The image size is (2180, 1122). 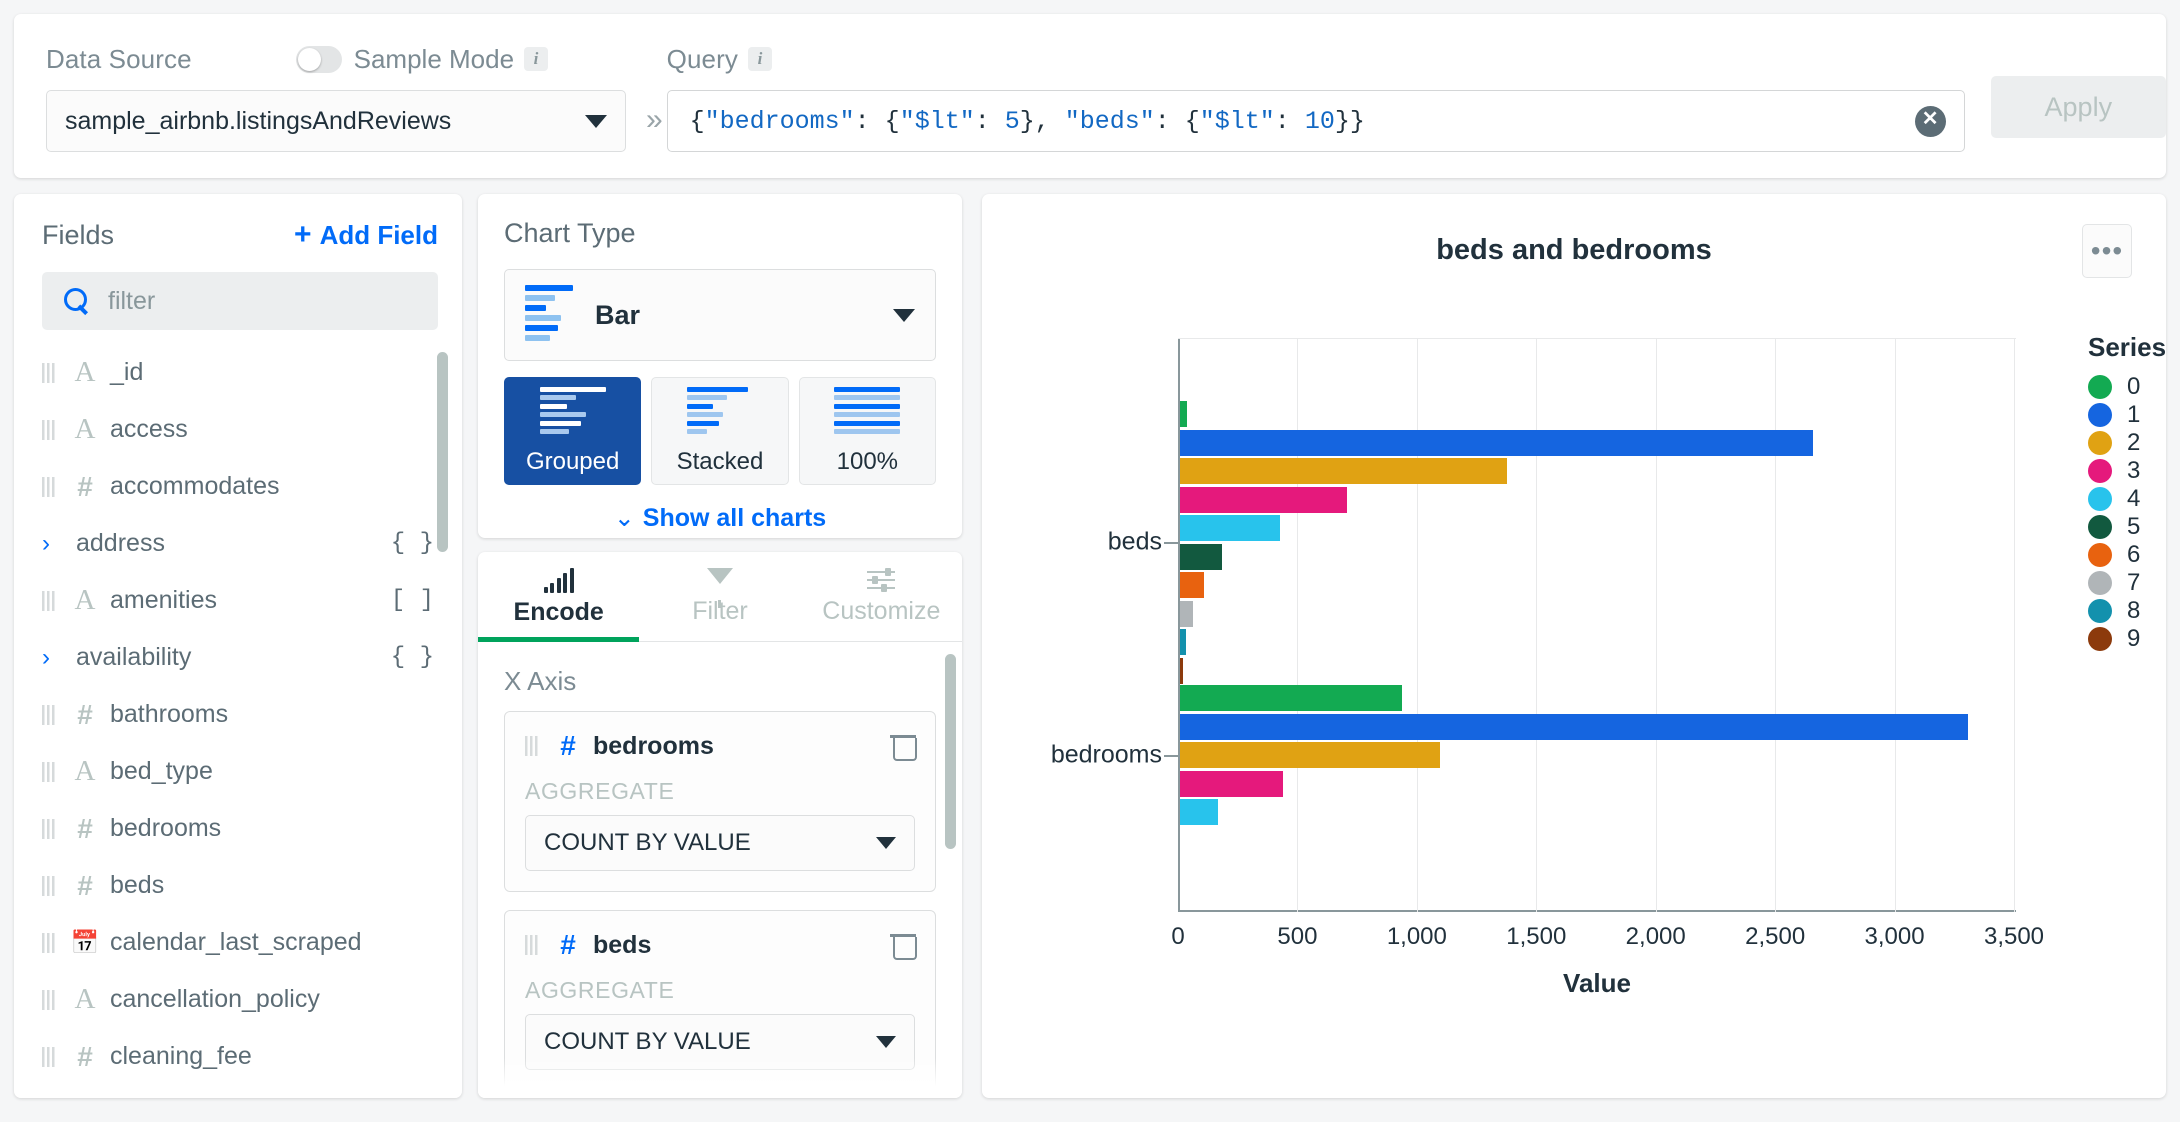 I want to click on chart-subtype-100pct: 100%, so click(x=867, y=431).